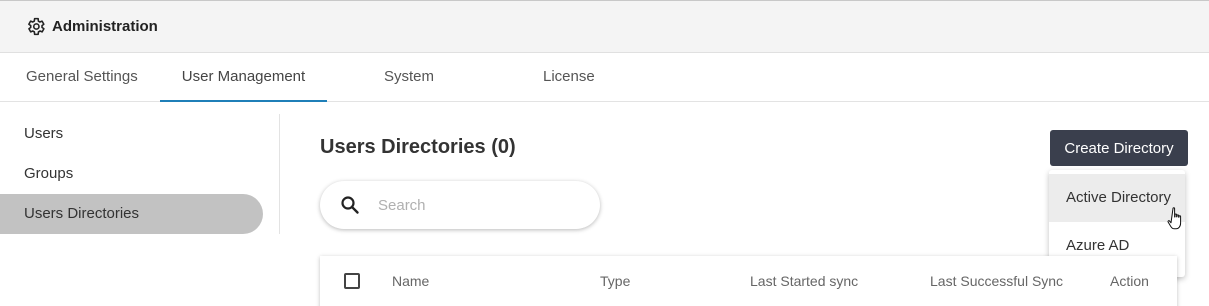 Image resolution: width=1209 pixels, height=306 pixels. I want to click on sidebar-item-groups: Groups, so click(131, 174).